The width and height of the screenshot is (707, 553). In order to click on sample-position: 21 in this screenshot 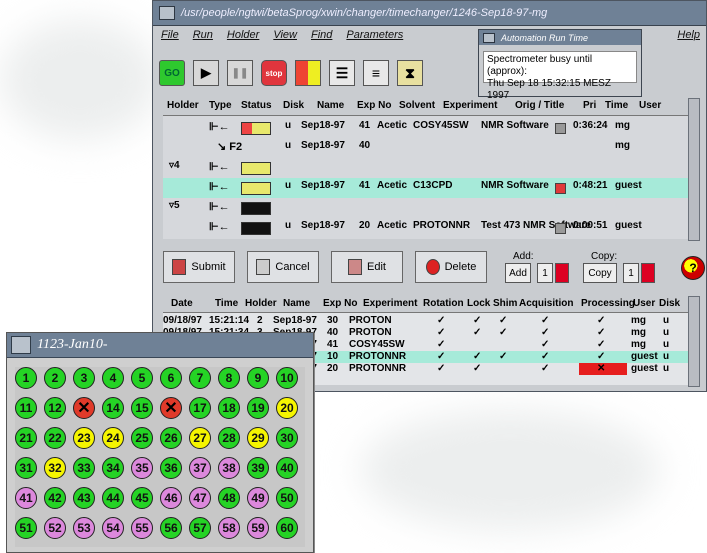, I will do `click(26, 438)`.